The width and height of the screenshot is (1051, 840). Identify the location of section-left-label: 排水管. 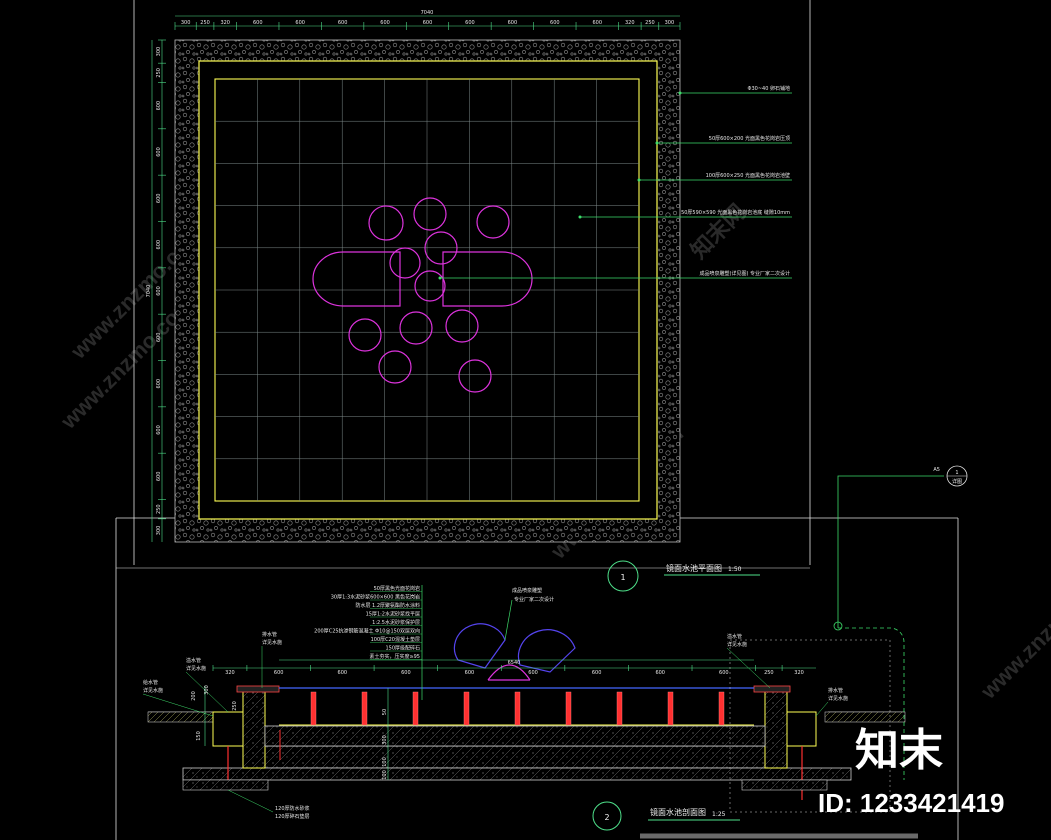
(269, 634).